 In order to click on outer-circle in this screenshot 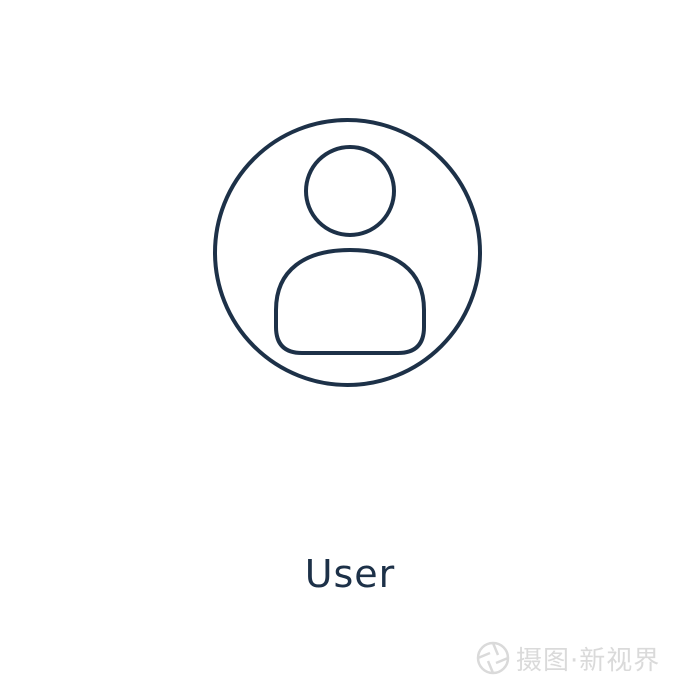, I will do `click(347, 252)`.